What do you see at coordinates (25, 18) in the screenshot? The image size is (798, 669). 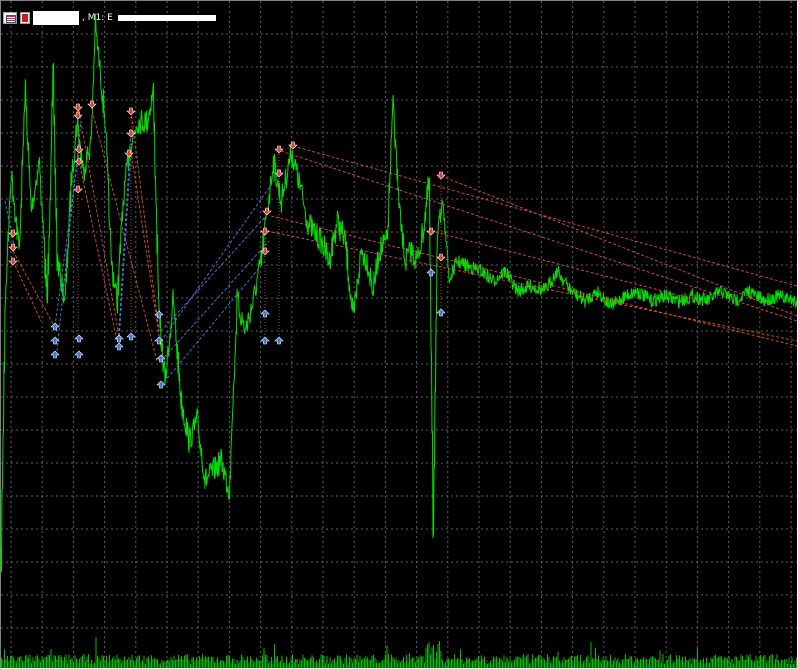 I see `document-icon` at bounding box center [25, 18].